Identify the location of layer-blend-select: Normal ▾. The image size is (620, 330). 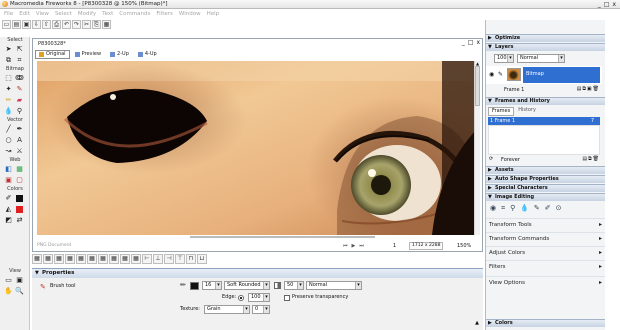
(541, 58).